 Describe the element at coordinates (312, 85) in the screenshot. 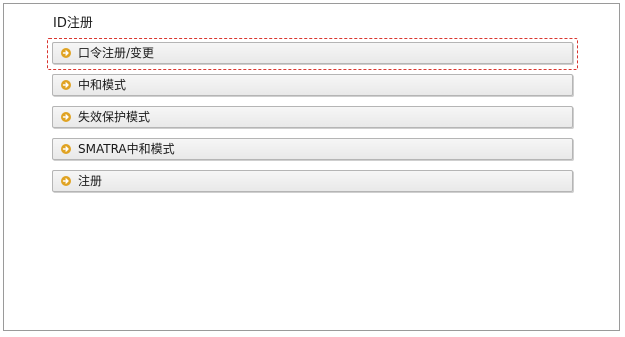

I see `menu-item-neutral-mode: 中和模式` at that location.